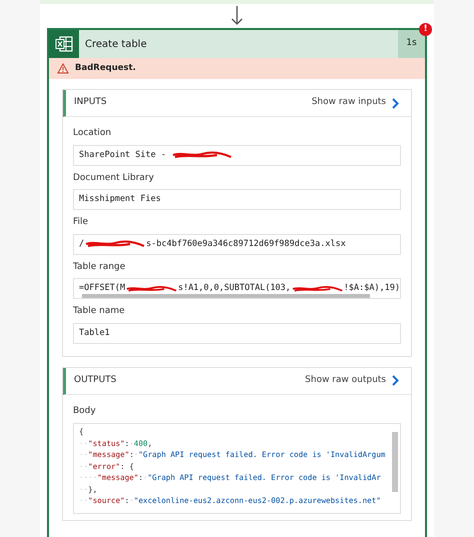 The height and width of the screenshot is (537, 474). Describe the element at coordinates (237, 199) in the screenshot. I see `field-value: Misshipment Fies` at that location.